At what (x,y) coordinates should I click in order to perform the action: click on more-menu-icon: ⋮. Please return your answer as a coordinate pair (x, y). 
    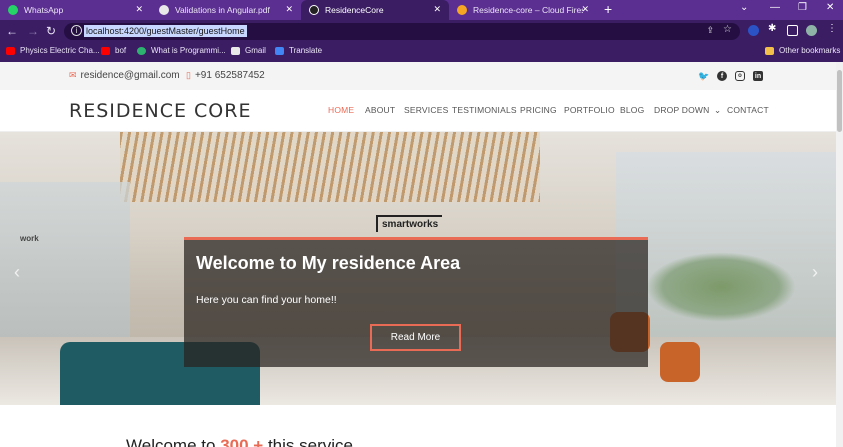
    Looking at the image, I should click on (832, 28).